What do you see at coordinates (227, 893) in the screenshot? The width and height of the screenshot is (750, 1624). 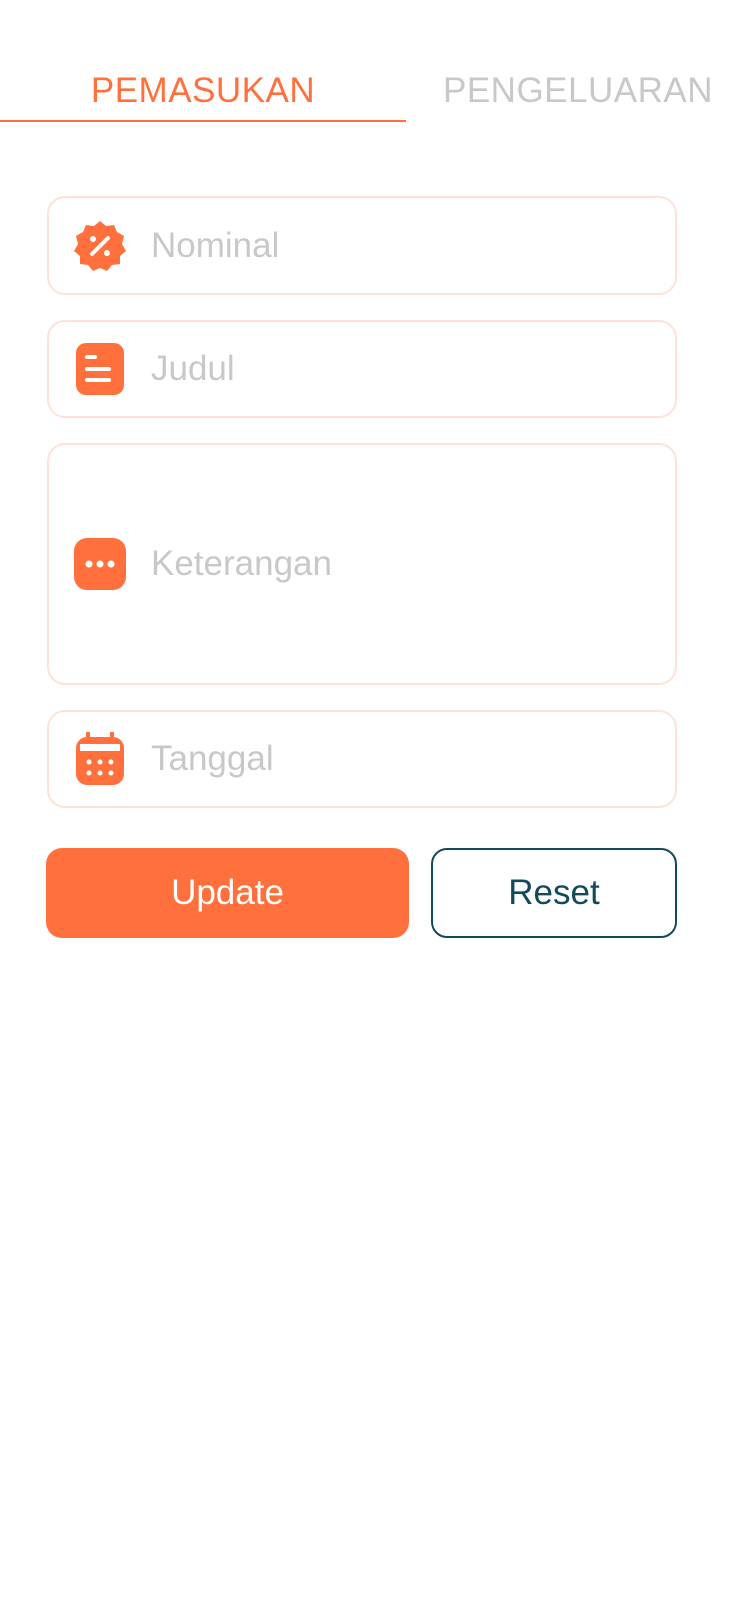 I see `update-button: Update` at bounding box center [227, 893].